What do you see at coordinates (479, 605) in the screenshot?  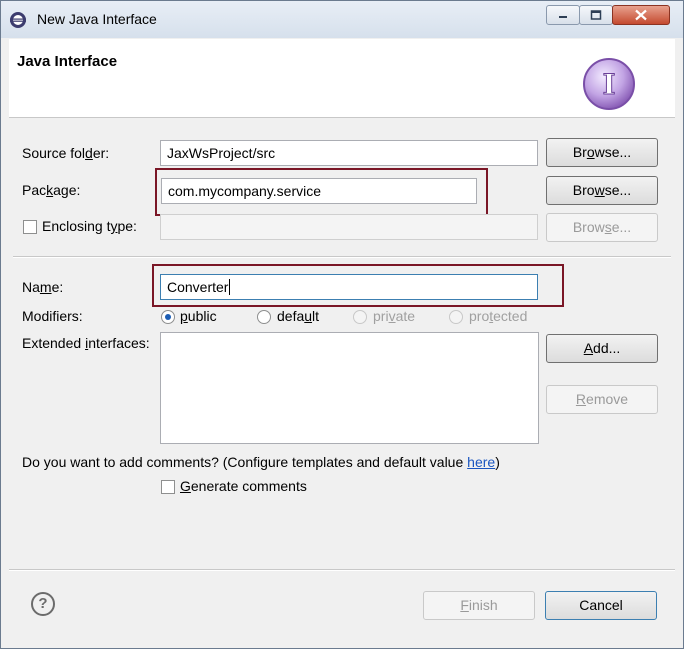 I see `finish-button: Finish` at bounding box center [479, 605].